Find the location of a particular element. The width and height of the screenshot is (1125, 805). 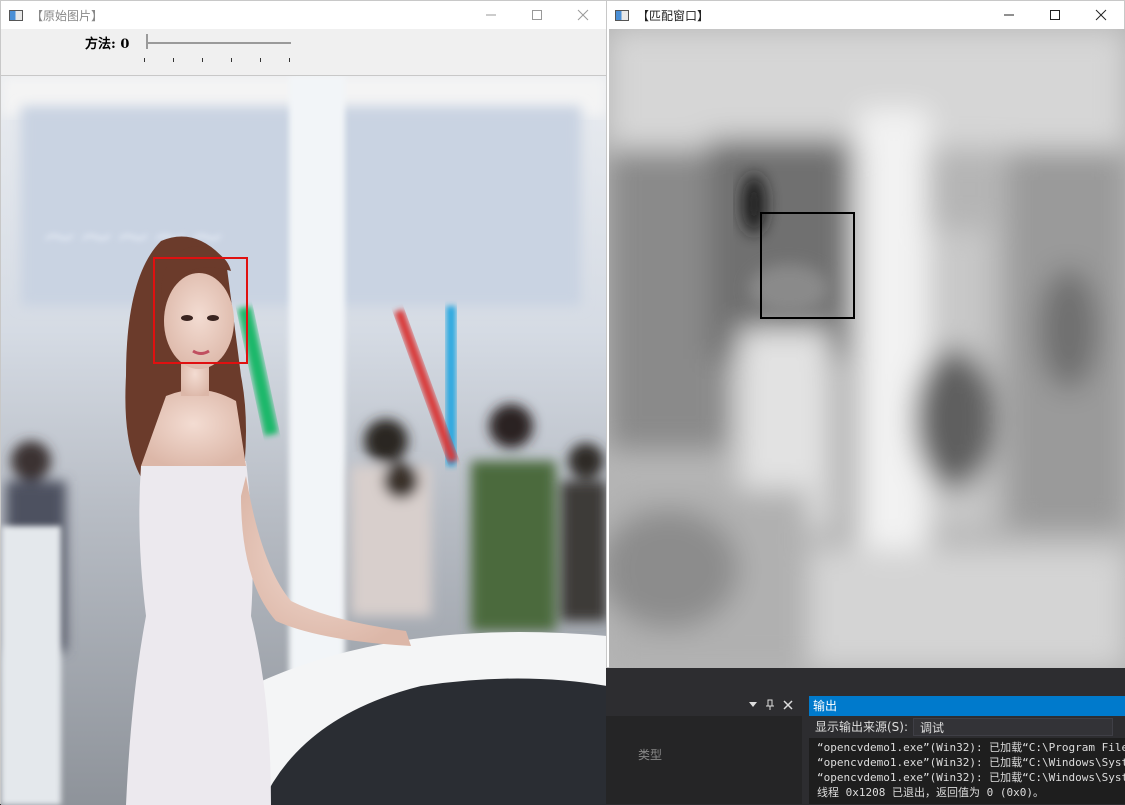

ide-side-panel: 类型 is located at coordinates (704, 749).